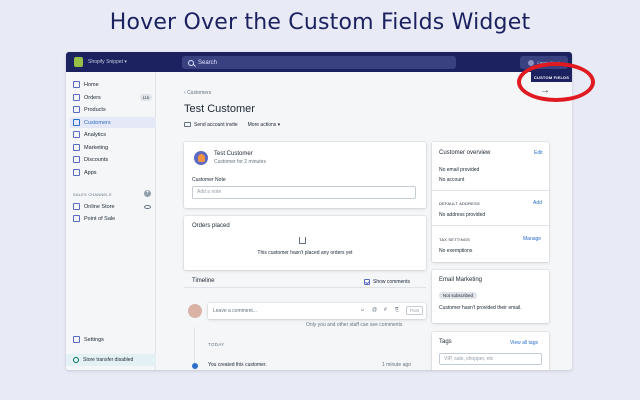  What do you see at coordinates (76, 339) in the screenshot?
I see `gear-icon` at bounding box center [76, 339].